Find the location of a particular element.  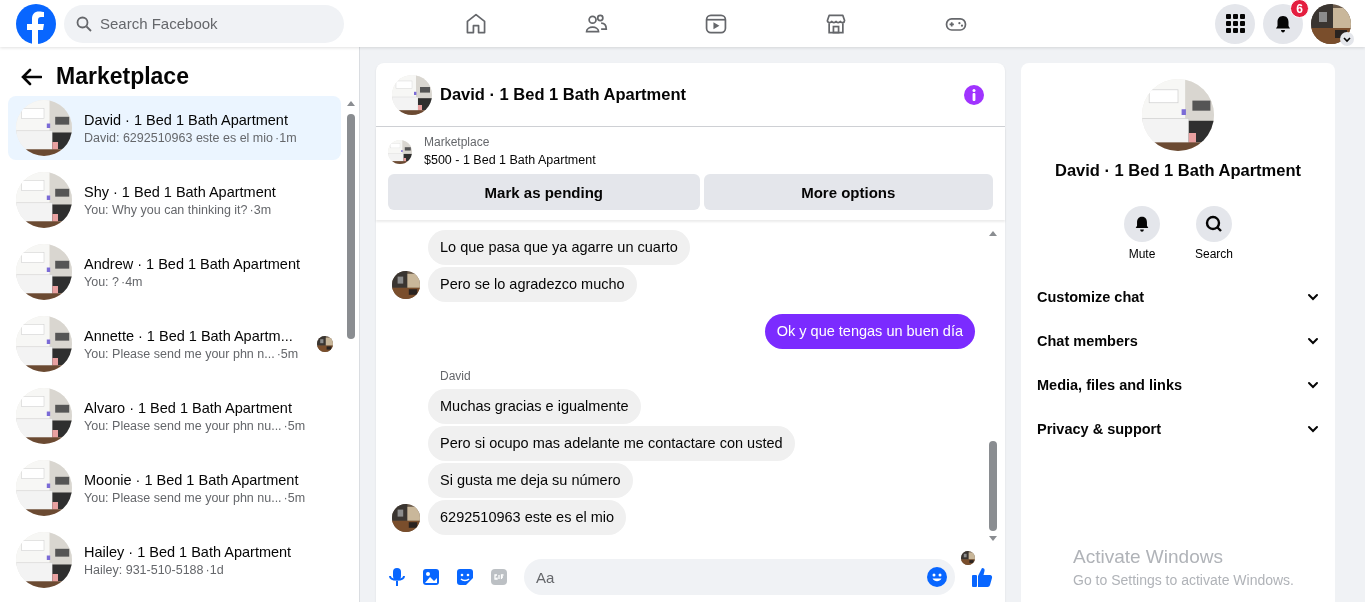

thumbs-up-icon is located at coordinates (982, 577).